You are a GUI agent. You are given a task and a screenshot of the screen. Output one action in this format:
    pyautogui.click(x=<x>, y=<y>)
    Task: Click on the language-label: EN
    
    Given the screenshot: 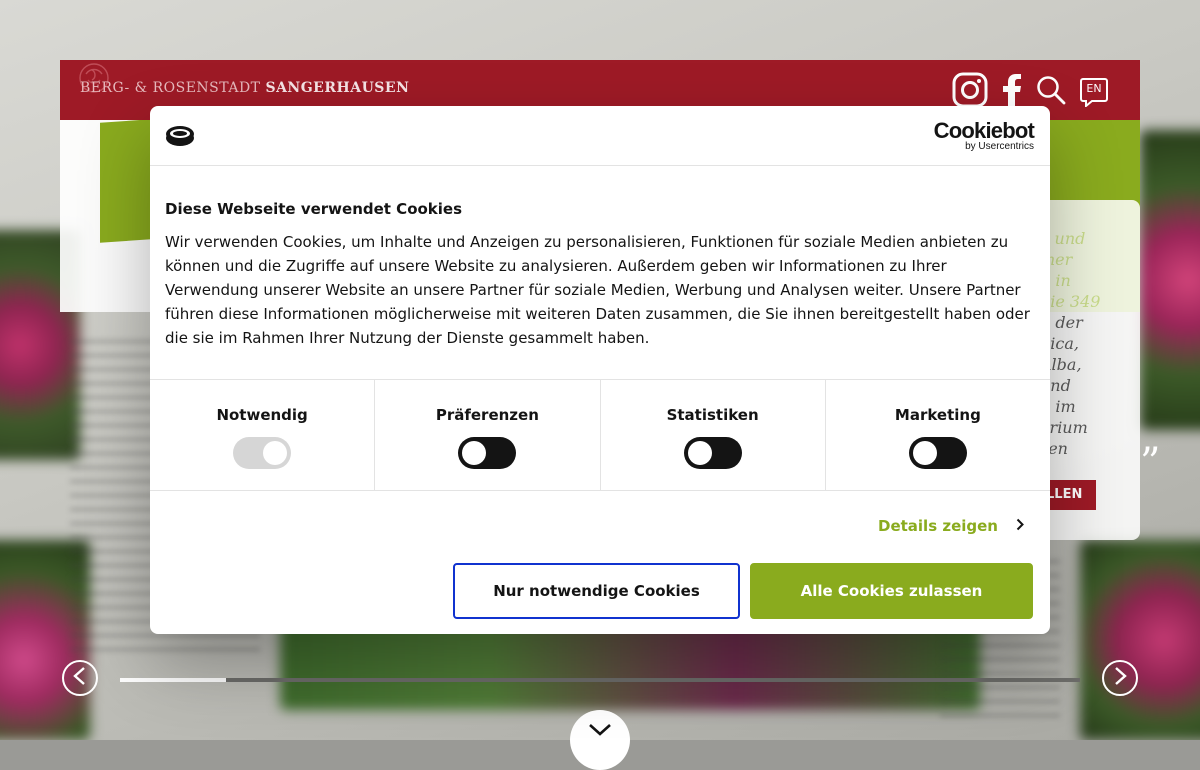 What is the action you would take?
    pyautogui.click(x=1094, y=88)
    